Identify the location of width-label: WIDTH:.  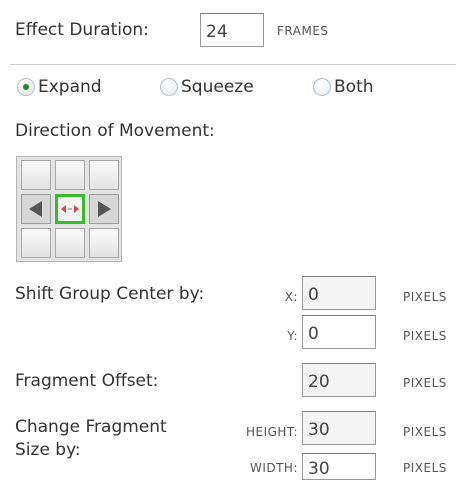
(273, 468).